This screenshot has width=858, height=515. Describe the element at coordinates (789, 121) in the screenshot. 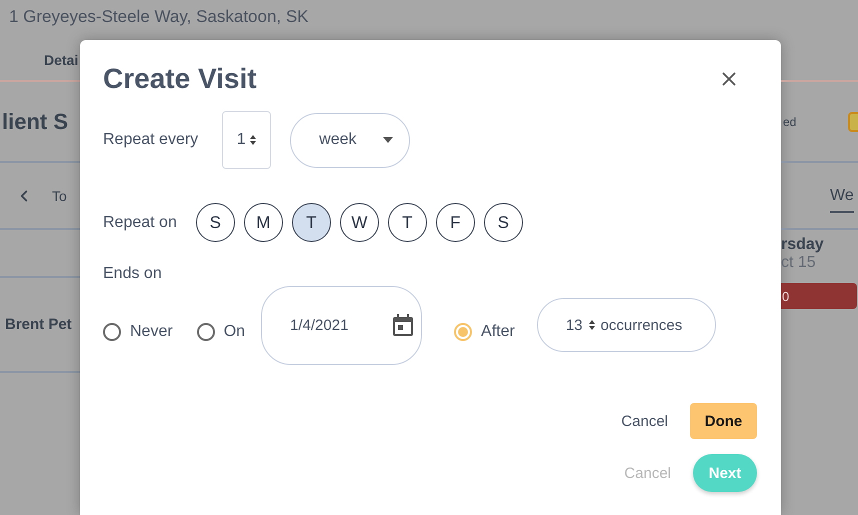

I see `legend-label: ed` at that location.